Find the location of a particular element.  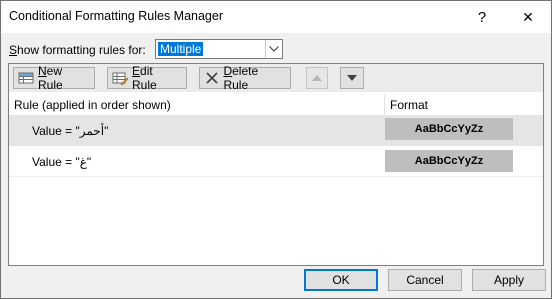

column-format-header: Format is located at coordinates (409, 105).